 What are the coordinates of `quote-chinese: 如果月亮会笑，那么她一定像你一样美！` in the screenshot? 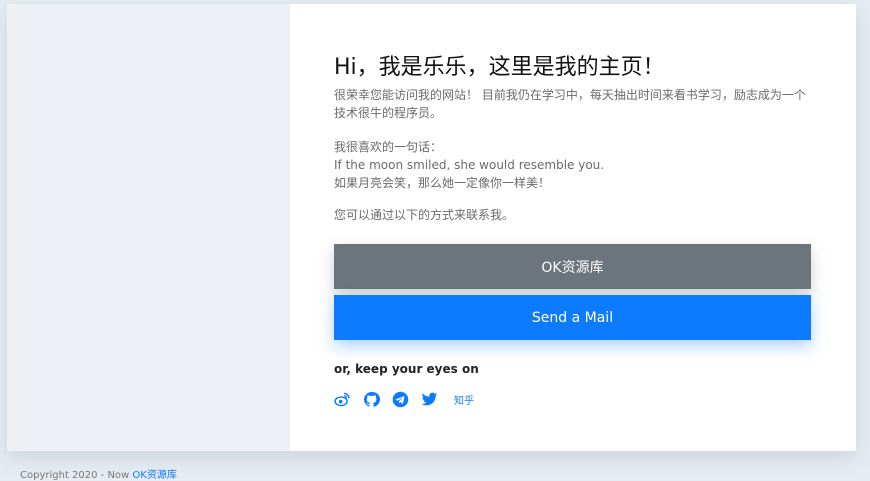 It's located at (442, 183).